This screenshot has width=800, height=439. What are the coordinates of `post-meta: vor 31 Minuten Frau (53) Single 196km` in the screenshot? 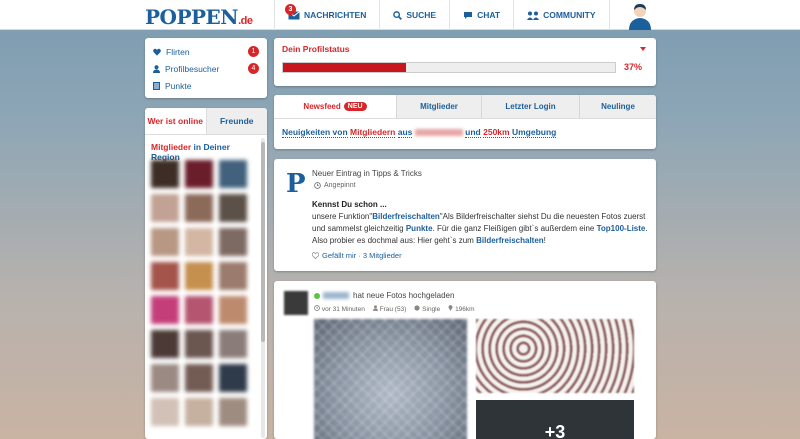 It's located at (394, 309).